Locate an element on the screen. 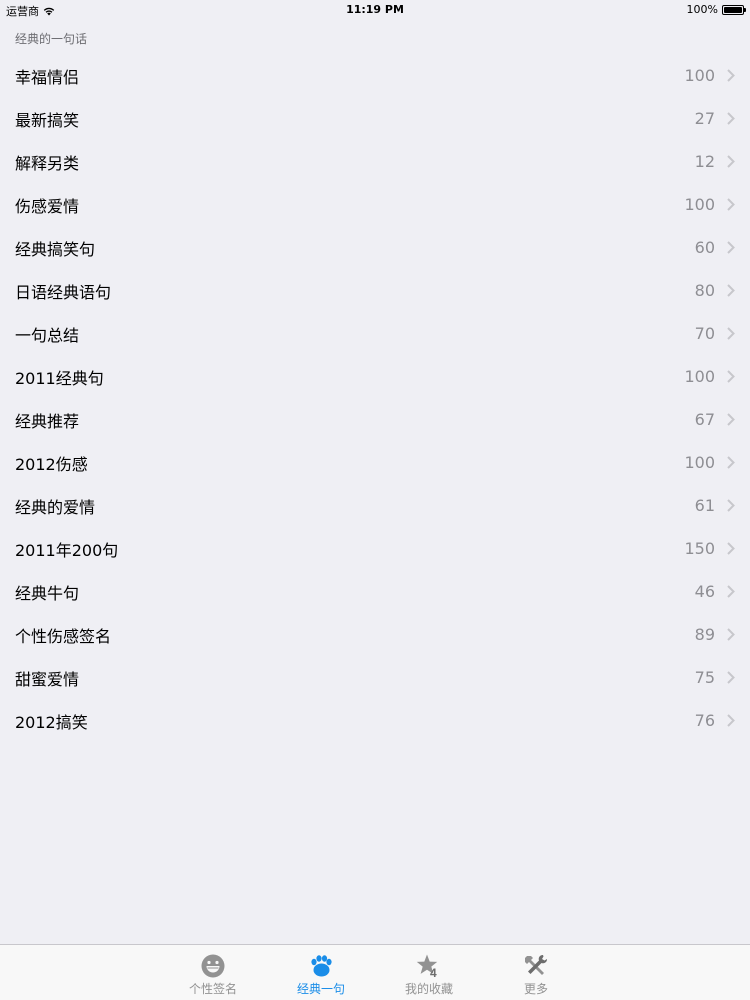 The height and width of the screenshot is (1000, 750). list-item-label: 经典的爱情 is located at coordinates (55, 507).